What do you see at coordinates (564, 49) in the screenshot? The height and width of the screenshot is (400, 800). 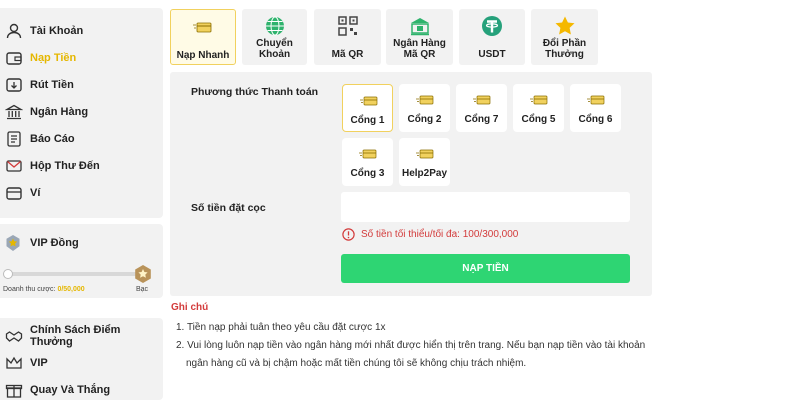 I see `tab-label: Đổi Phần Thưởng` at bounding box center [564, 49].